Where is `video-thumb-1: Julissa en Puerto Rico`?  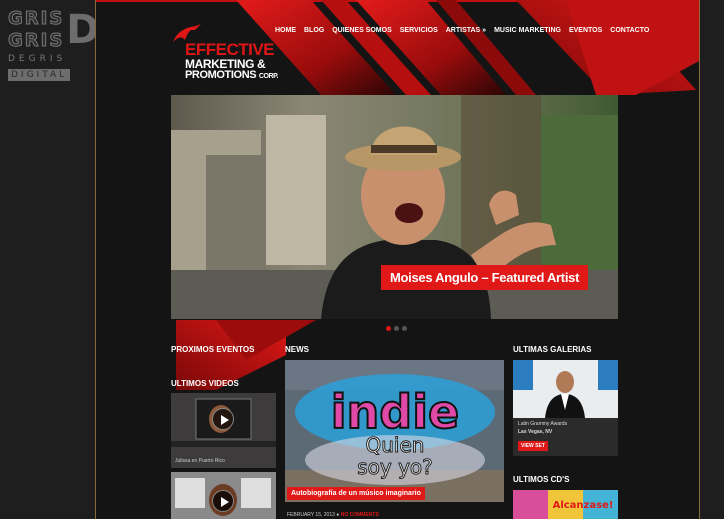 video-thumb-1: Julissa en Puerto Rico is located at coordinates (223, 430).